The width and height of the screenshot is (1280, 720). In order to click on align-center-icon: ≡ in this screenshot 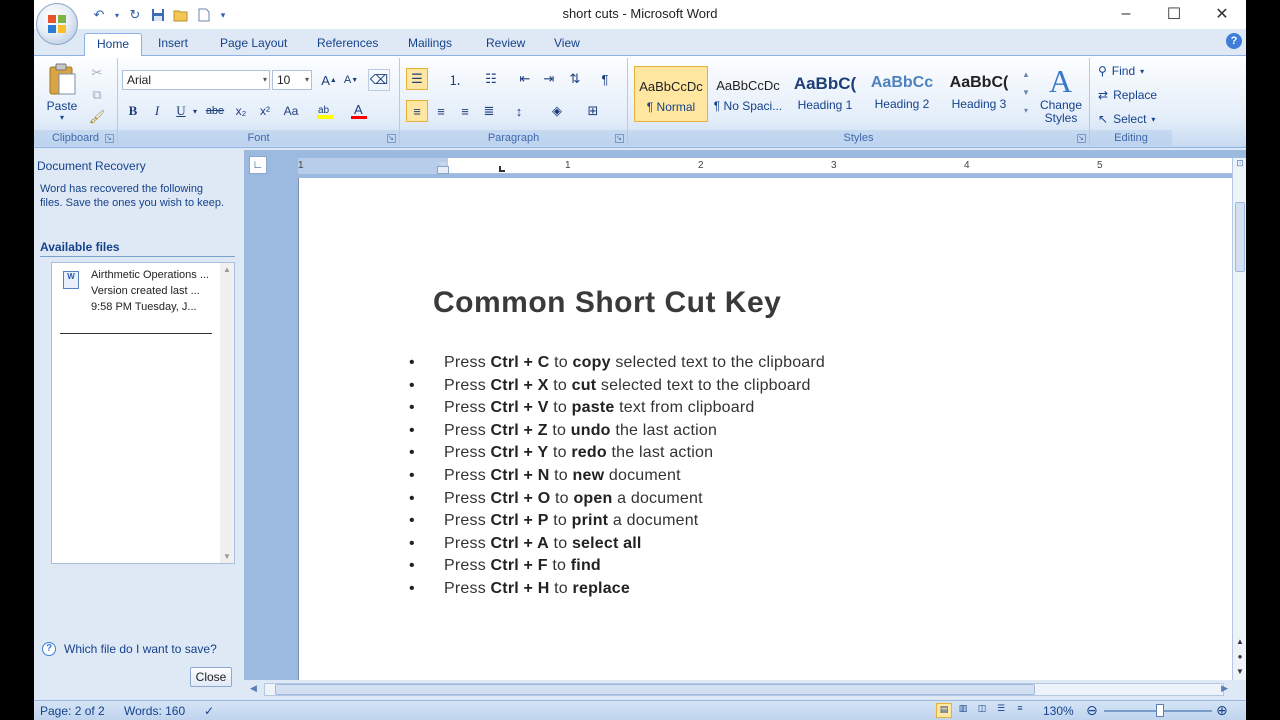, I will do `click(441, 111)`.